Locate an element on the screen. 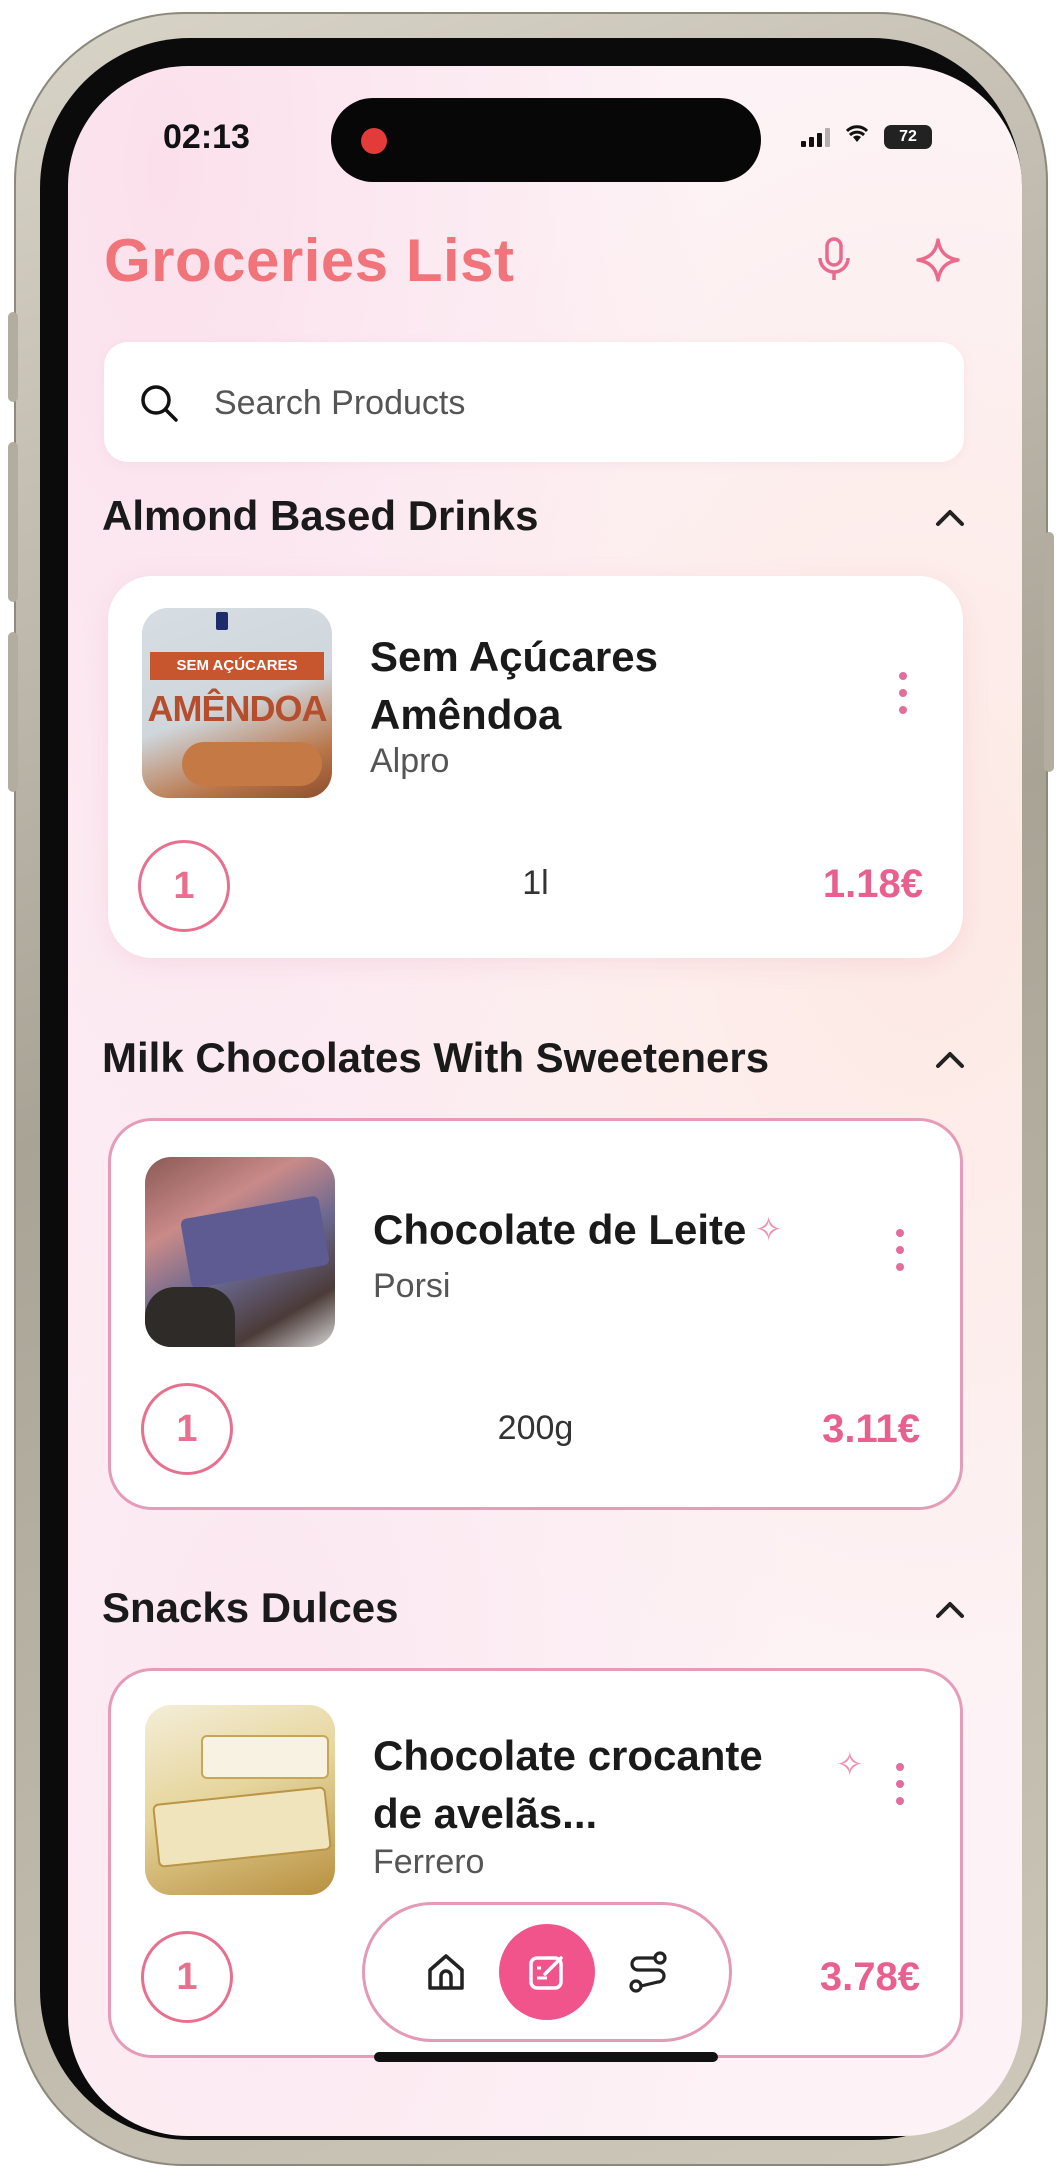 Image resolution: width=1062 pixels, height=2178 pixels. product-image-almond: SEM AÇÚCARES AMÊNDOA is located at coordinates (237, 703).